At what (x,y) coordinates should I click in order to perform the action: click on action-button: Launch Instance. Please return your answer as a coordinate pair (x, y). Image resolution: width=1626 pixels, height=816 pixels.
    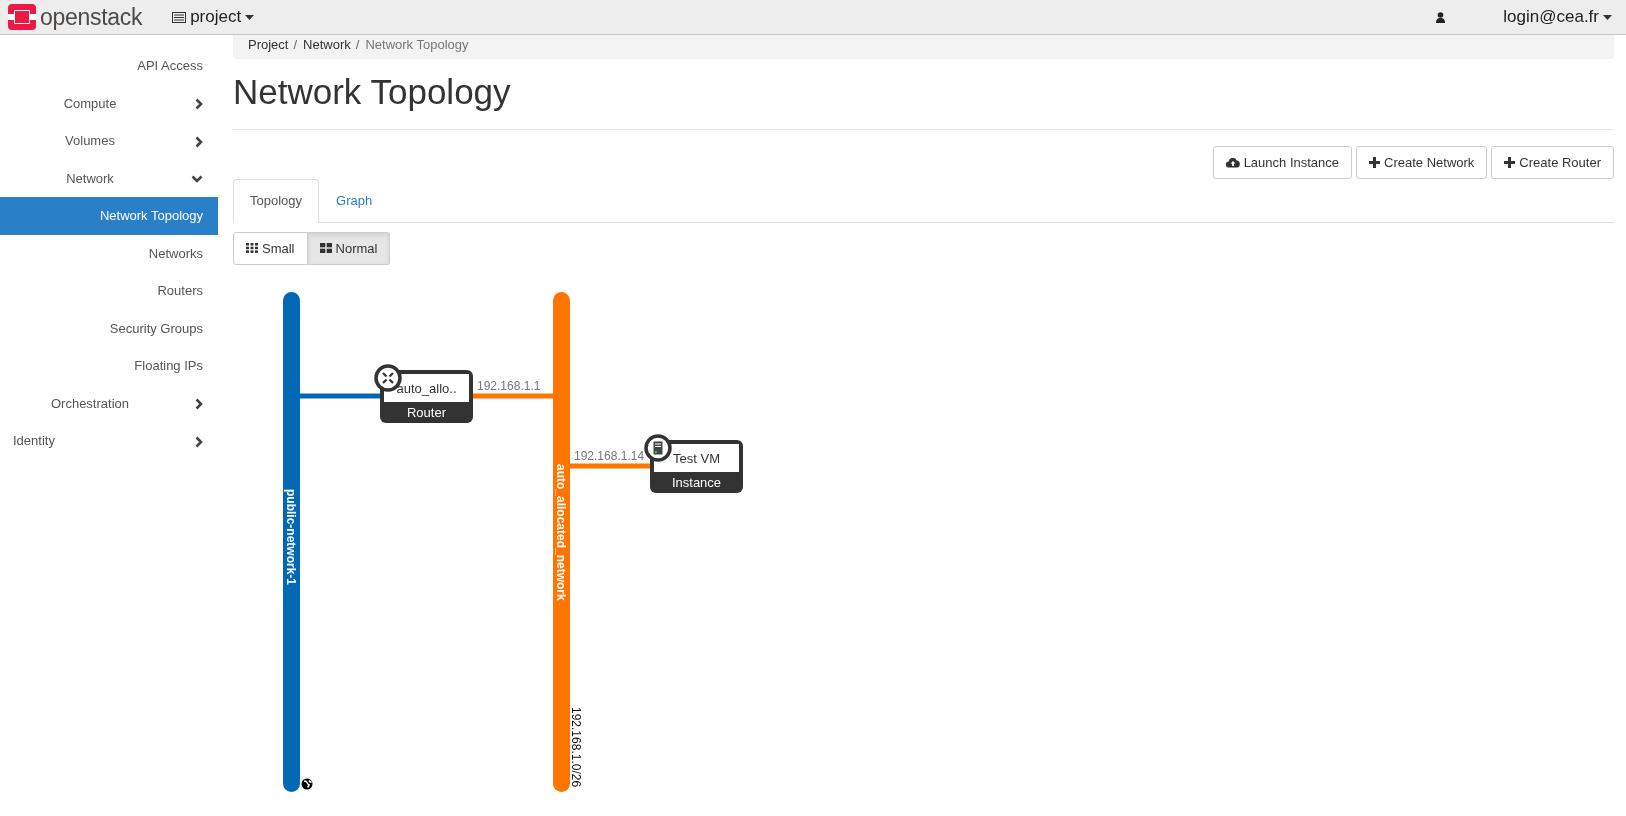
    Looking at the image, I should click on (1282, 162).